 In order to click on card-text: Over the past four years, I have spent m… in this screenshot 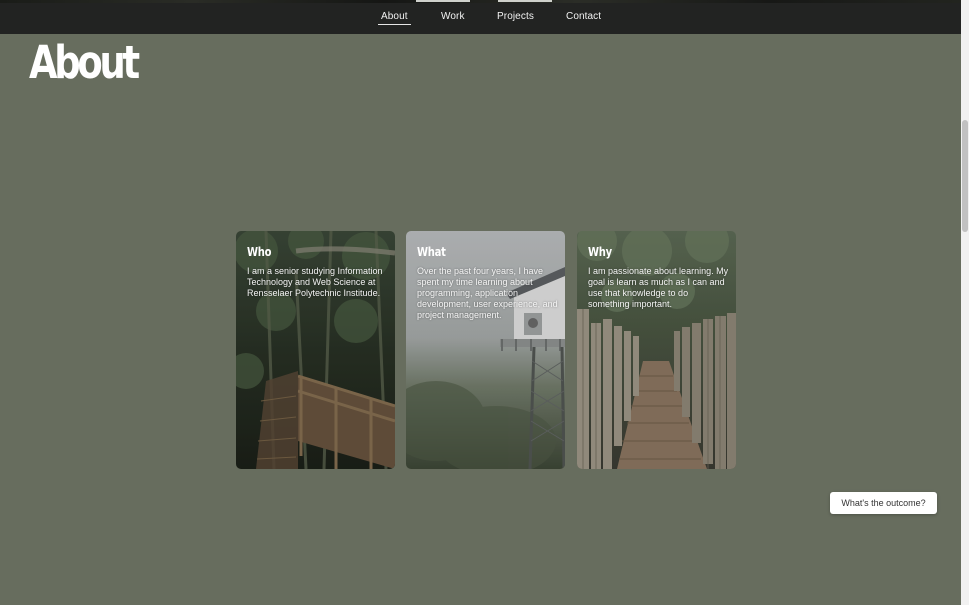, I will do `click(487, 293)`.